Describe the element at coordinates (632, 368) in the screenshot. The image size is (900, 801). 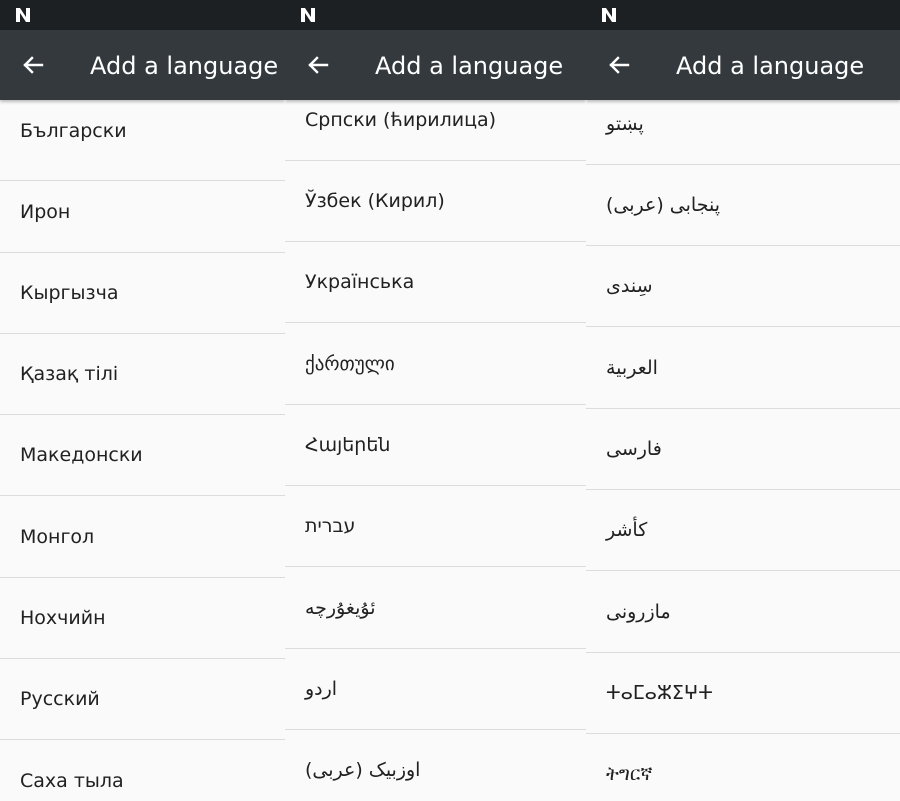
I see `language-label: العربية` at that location.